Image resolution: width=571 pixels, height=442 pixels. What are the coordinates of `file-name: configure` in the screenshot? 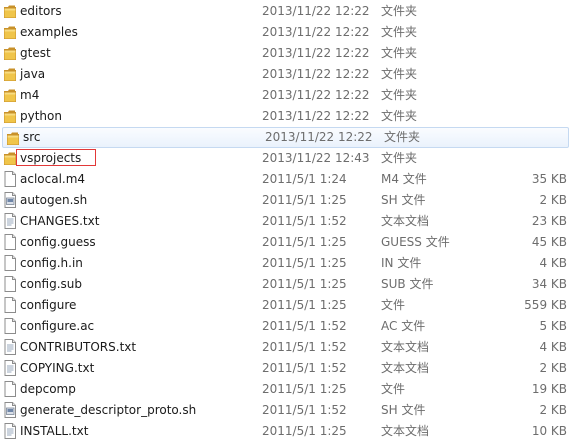 It's located at (48, 305).